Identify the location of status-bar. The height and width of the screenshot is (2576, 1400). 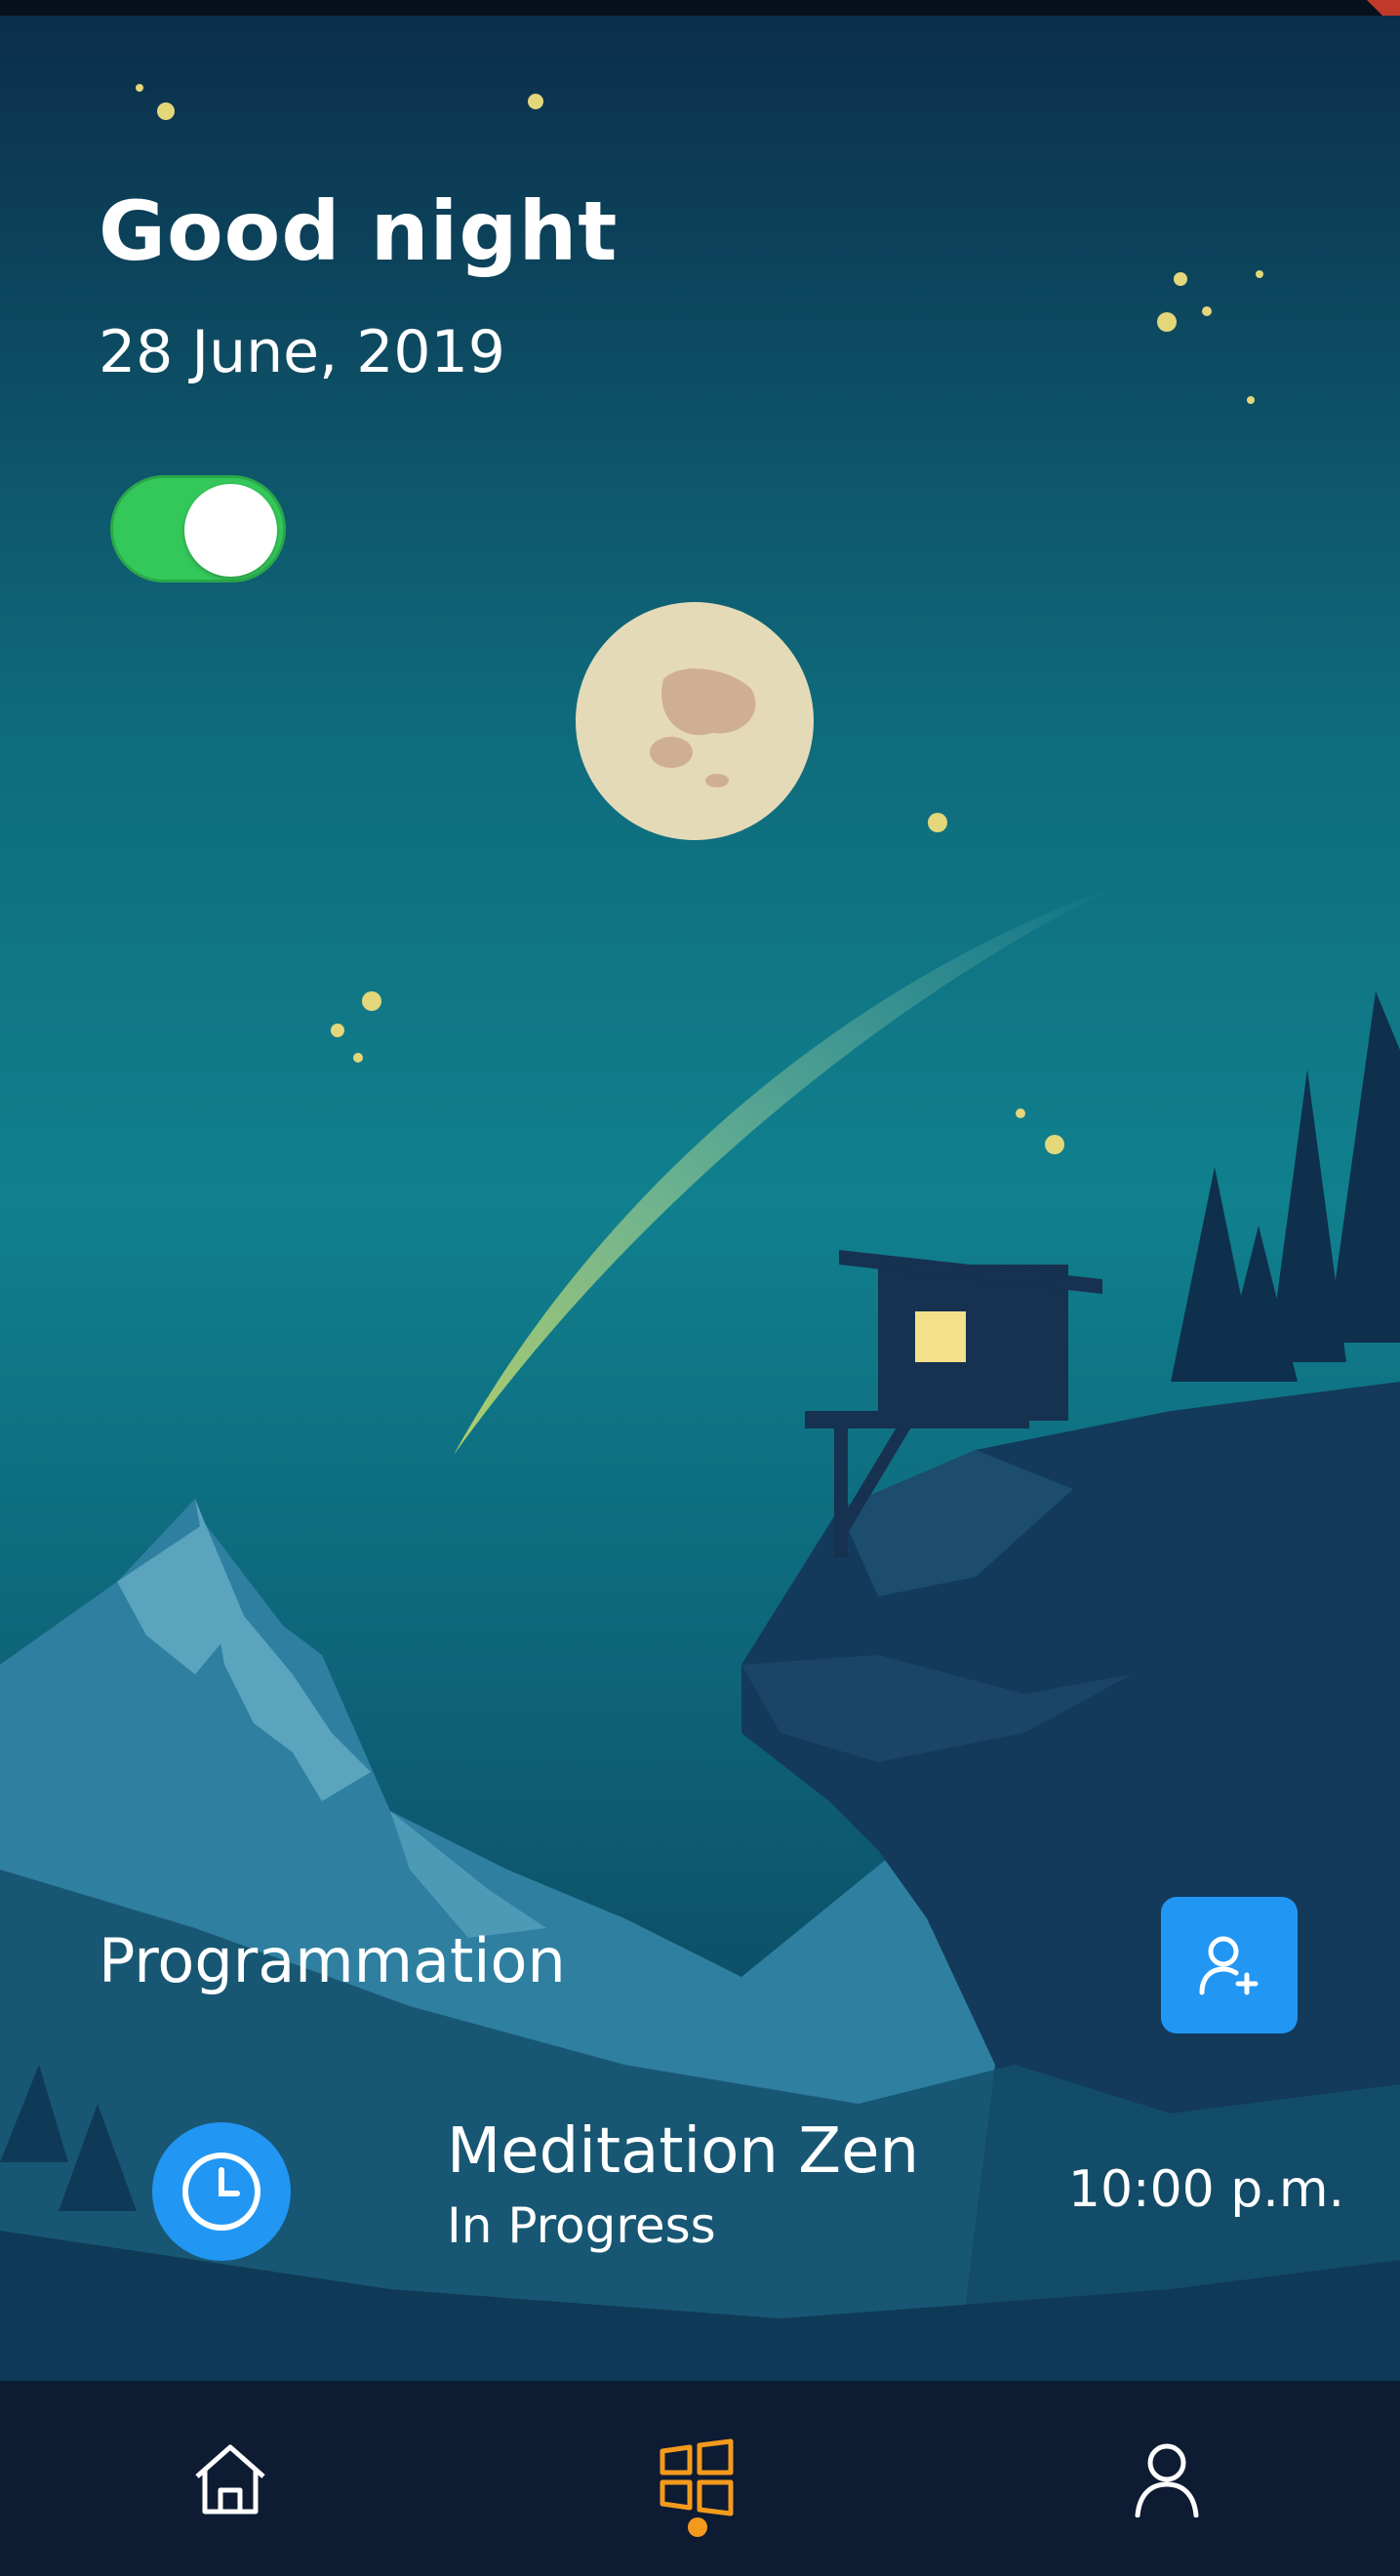
(700, 8).